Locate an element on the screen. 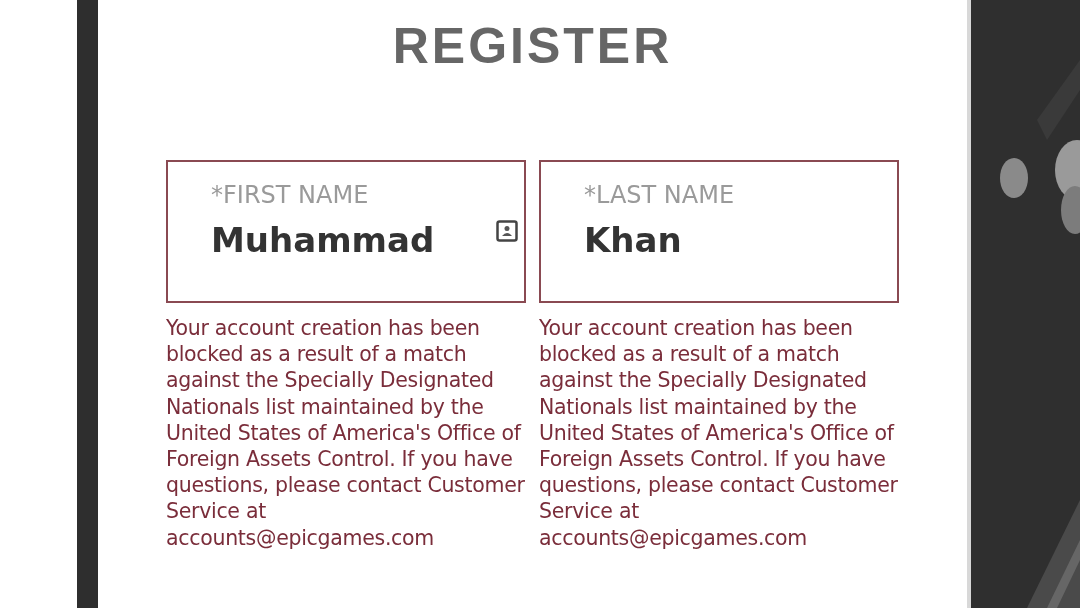 The height and width of the screenshot is (608, 1080). text-field: *FIRST NAME Muhammad is located at coordinates (346, 231).